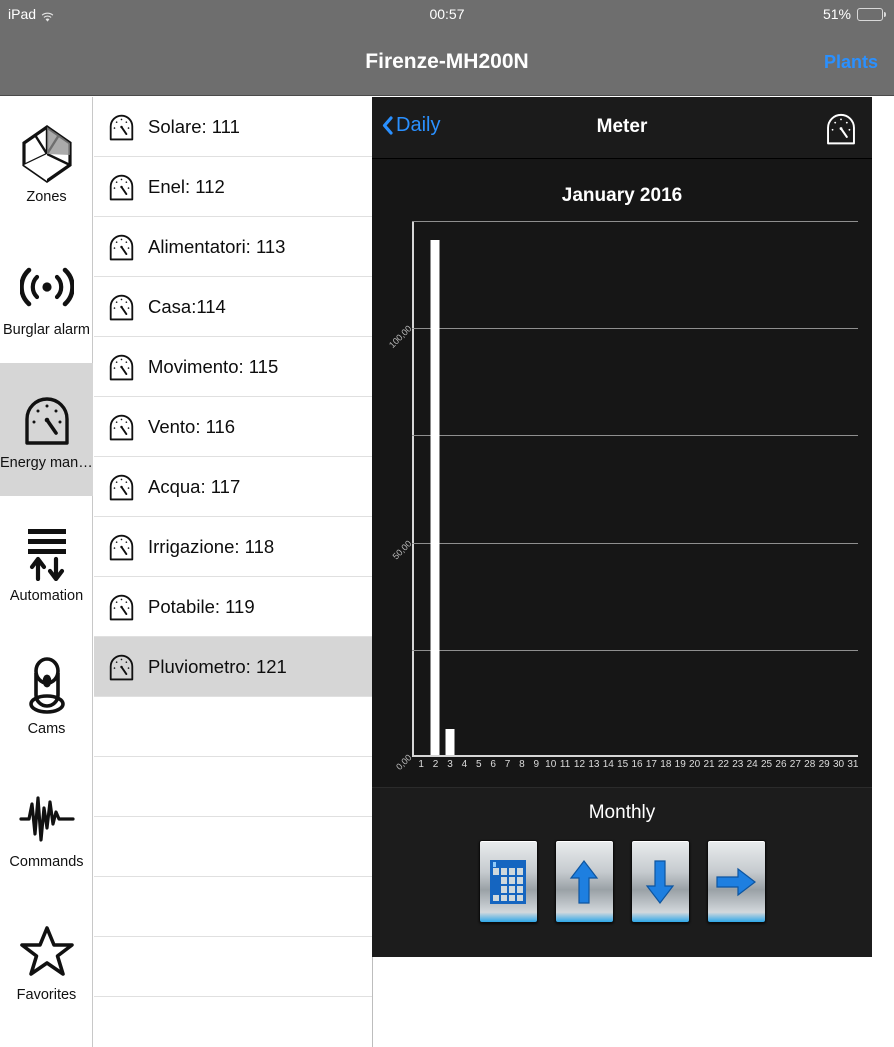 This screenshot has height=1047, width=894. Describe the element at coordinates (551, 764) in the screenshot. I see `chart-x-tick-label: 10` at that location.